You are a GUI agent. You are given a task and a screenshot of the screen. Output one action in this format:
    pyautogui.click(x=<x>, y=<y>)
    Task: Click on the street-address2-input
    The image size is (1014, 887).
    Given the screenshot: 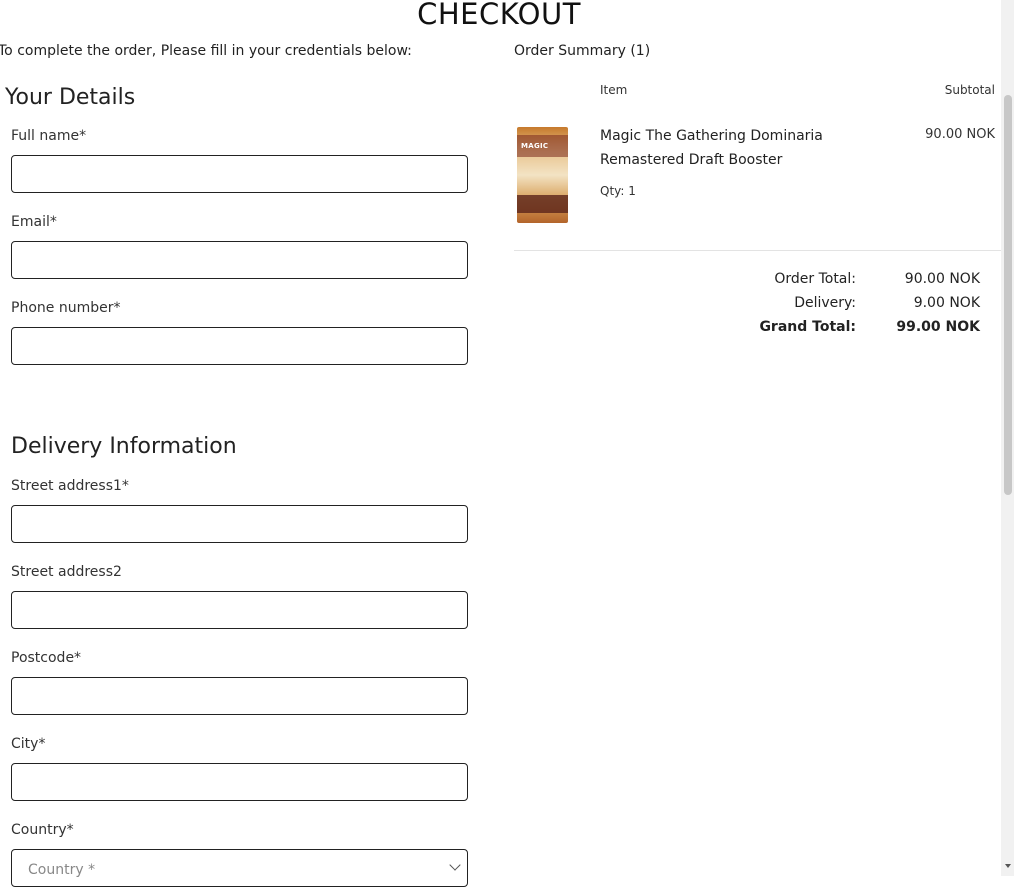 What is the action you would take?
    pyautogui.click(x=239, y=610)
    